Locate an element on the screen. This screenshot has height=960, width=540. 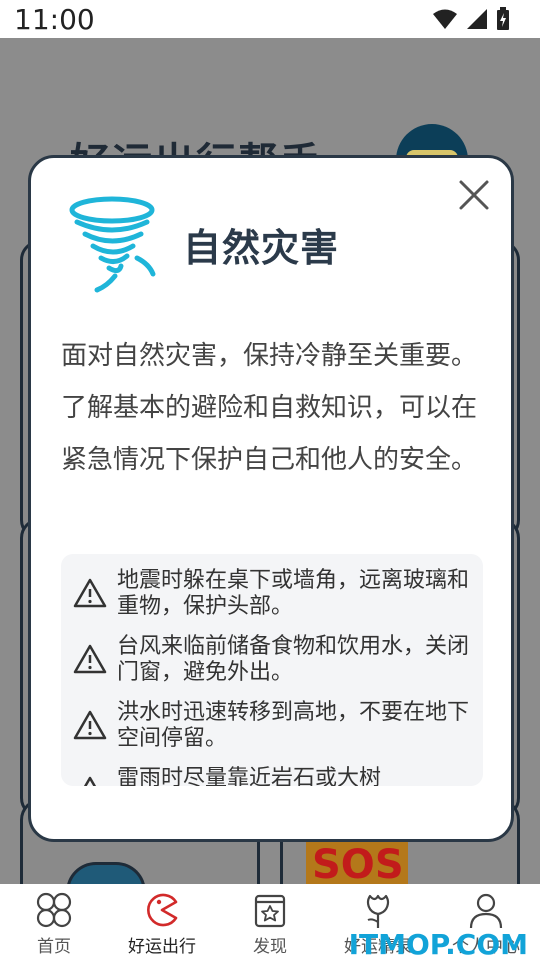
nav-item-travel: 好运出行 is located at coordinates (162, 922).